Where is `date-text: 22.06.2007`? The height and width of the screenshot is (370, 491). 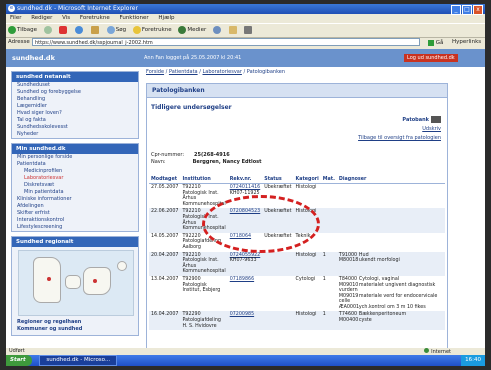
date-text: 22.06.2007 is located at coordinates (165, 212).